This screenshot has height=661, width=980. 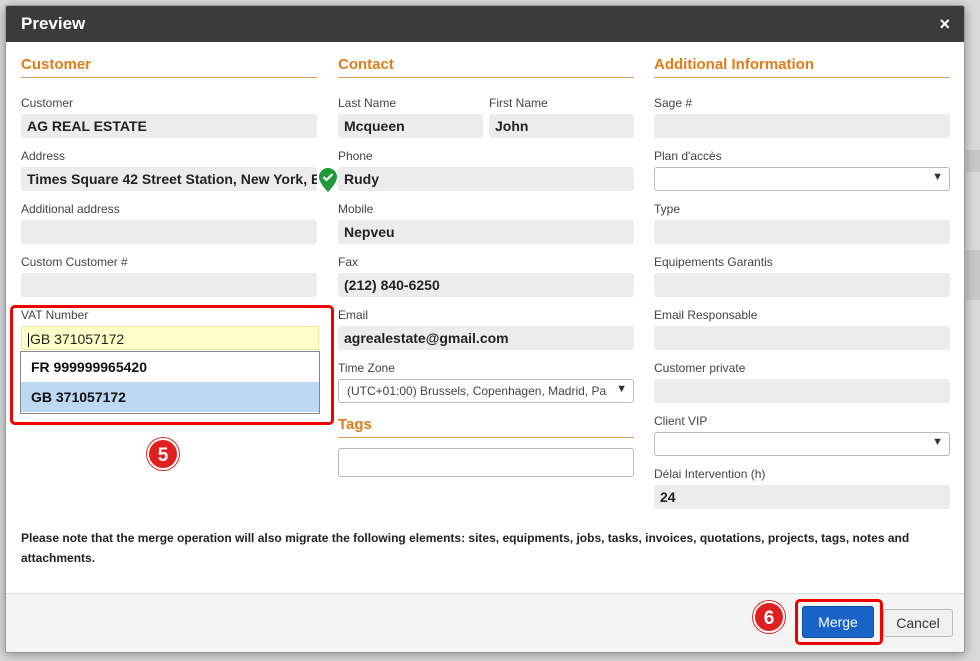 I want to click on fax-label: Fax, so click(x=348, y=262).